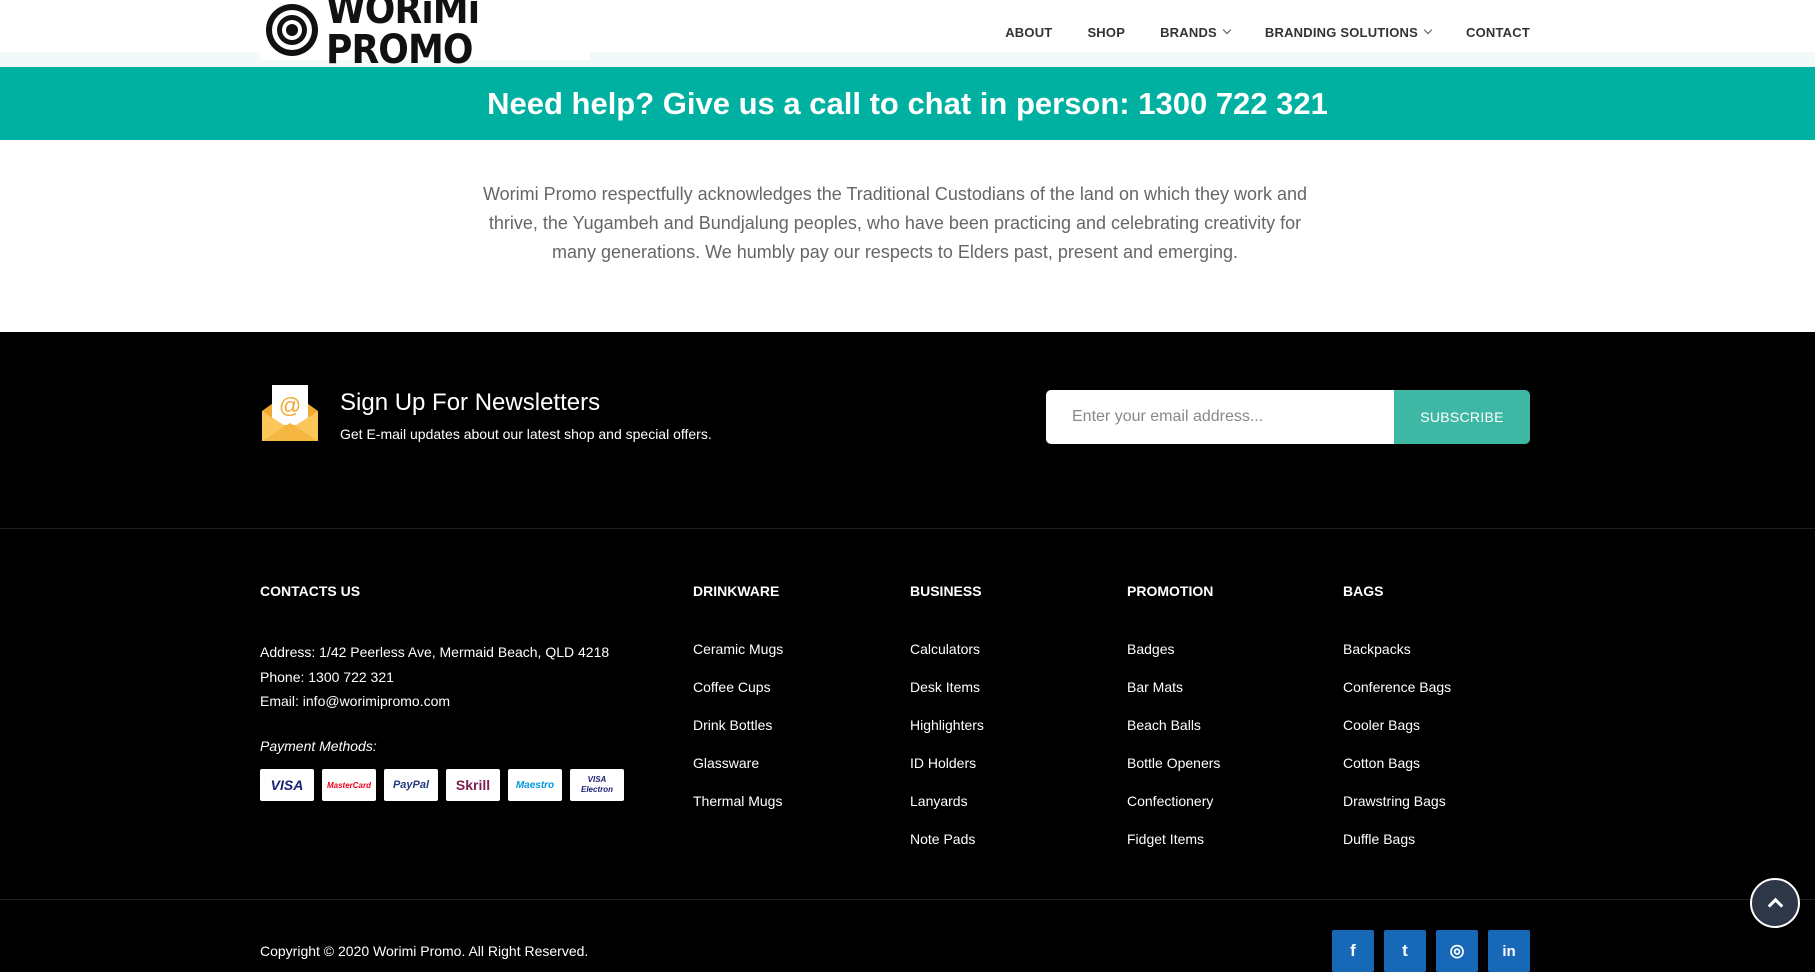 The width and height of the screenshot is (1815, 972). Describe the element at coordinates (738, 696) in the screenshot. I see `list-item: Coffee Cups` at that location.